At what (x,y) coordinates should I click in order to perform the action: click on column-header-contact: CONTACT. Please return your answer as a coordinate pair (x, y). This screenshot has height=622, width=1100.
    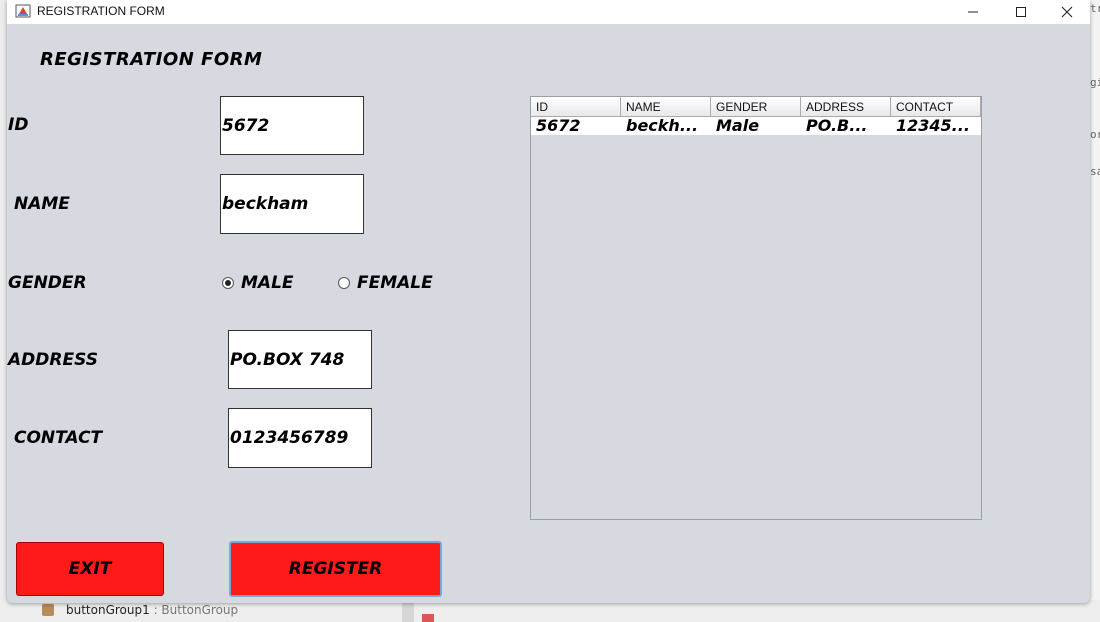
    Looking at the image, I should click on (936, 107).